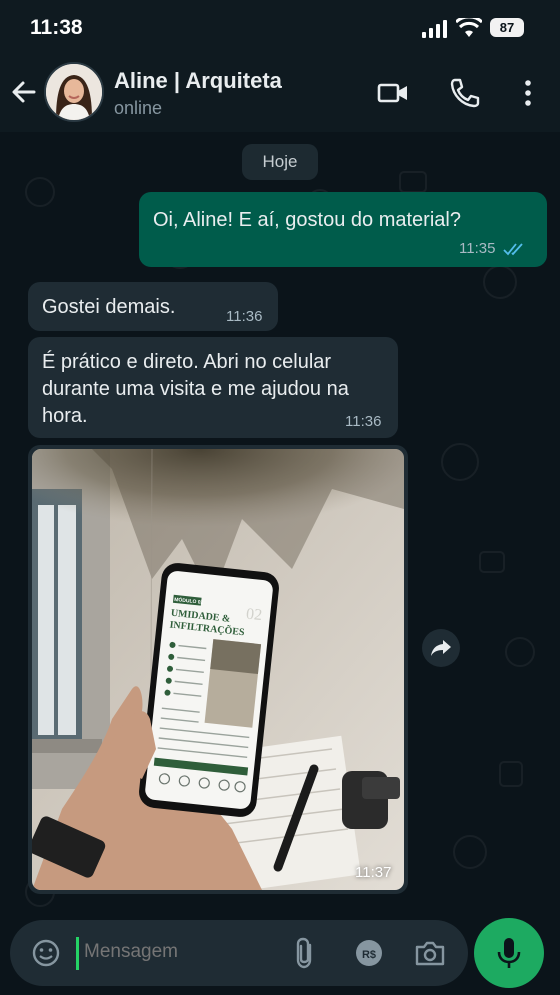  What do you see at coordinates (179, 952) in the screenshot?
I see `message-input` at bounding box center [179, 952].